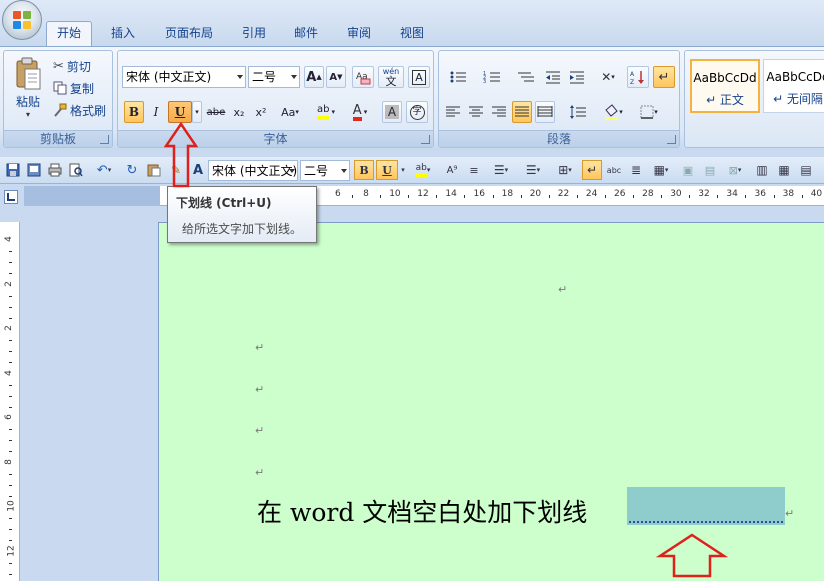 The height and width of the screenshot is (581, 824). Describe the element at coordinates (499, 112) in the screenshot. I see `align-right-button` at that location.